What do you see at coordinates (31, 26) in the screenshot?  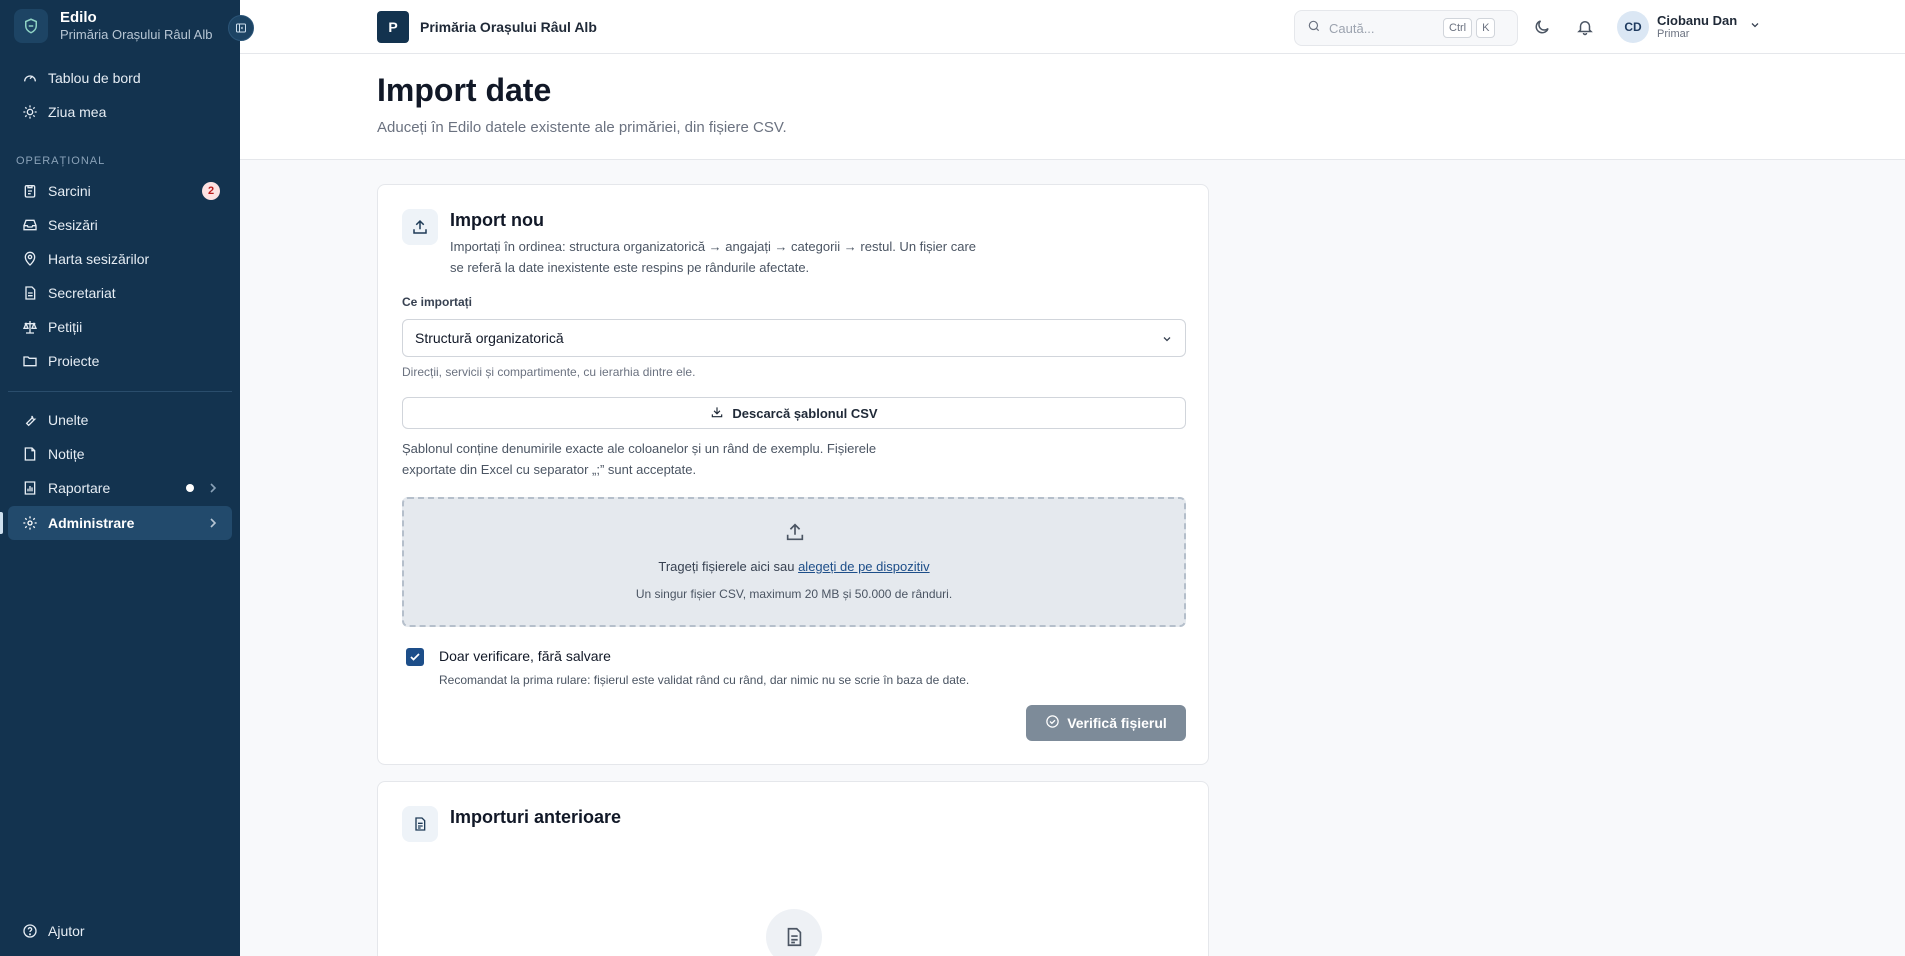 I see `shield-icon` at bounding box center [31, 26].